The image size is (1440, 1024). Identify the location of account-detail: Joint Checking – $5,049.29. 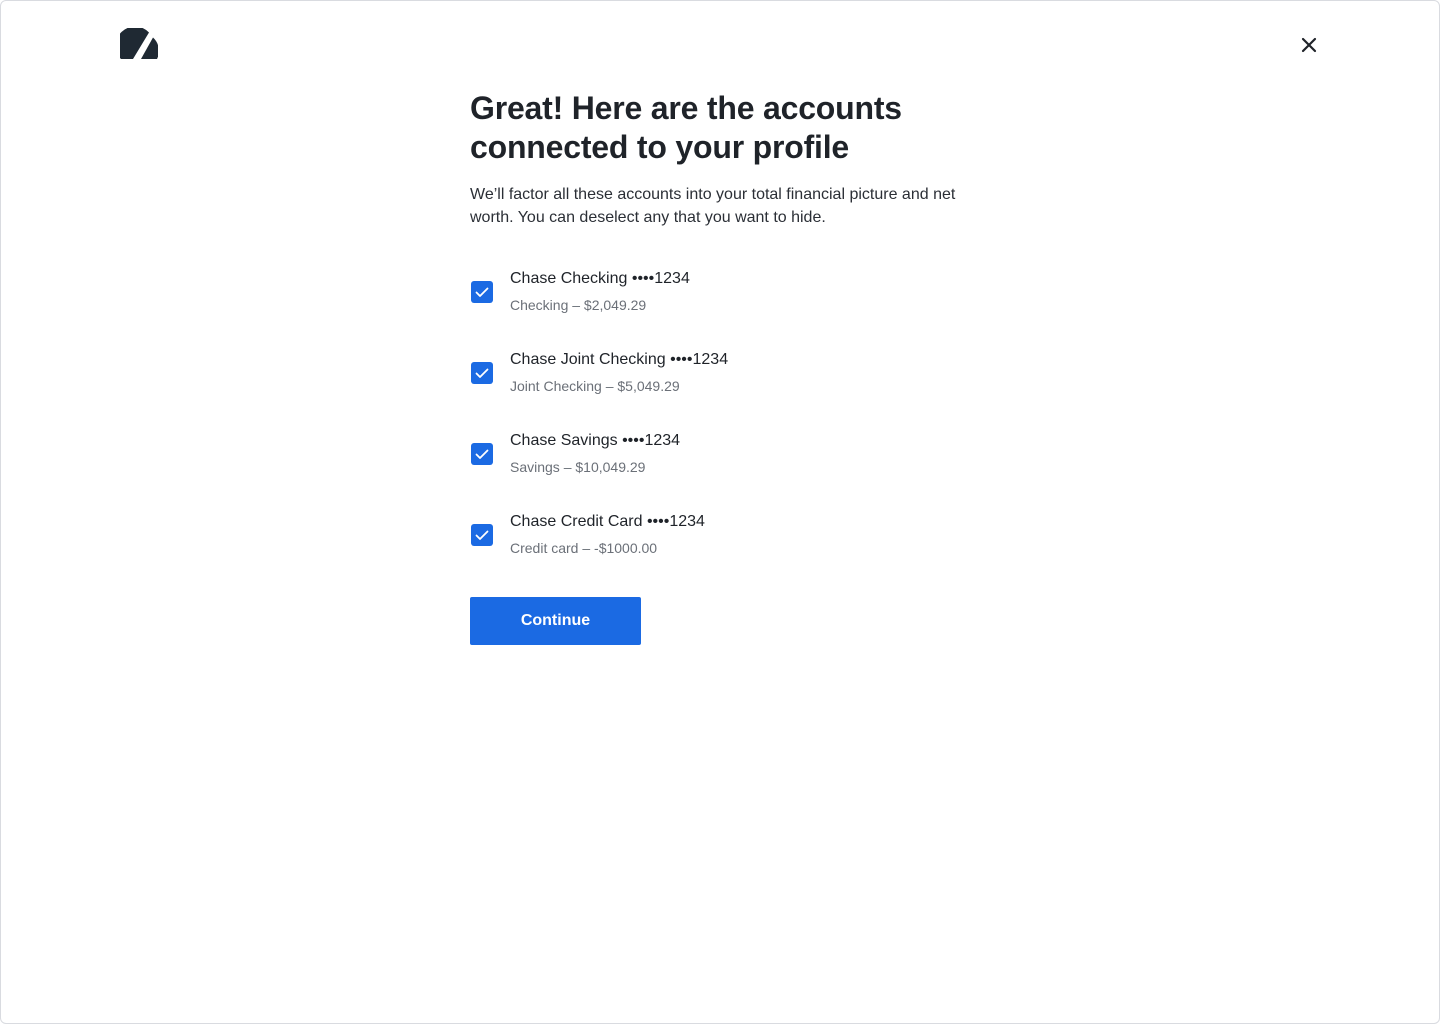
(595, 386).